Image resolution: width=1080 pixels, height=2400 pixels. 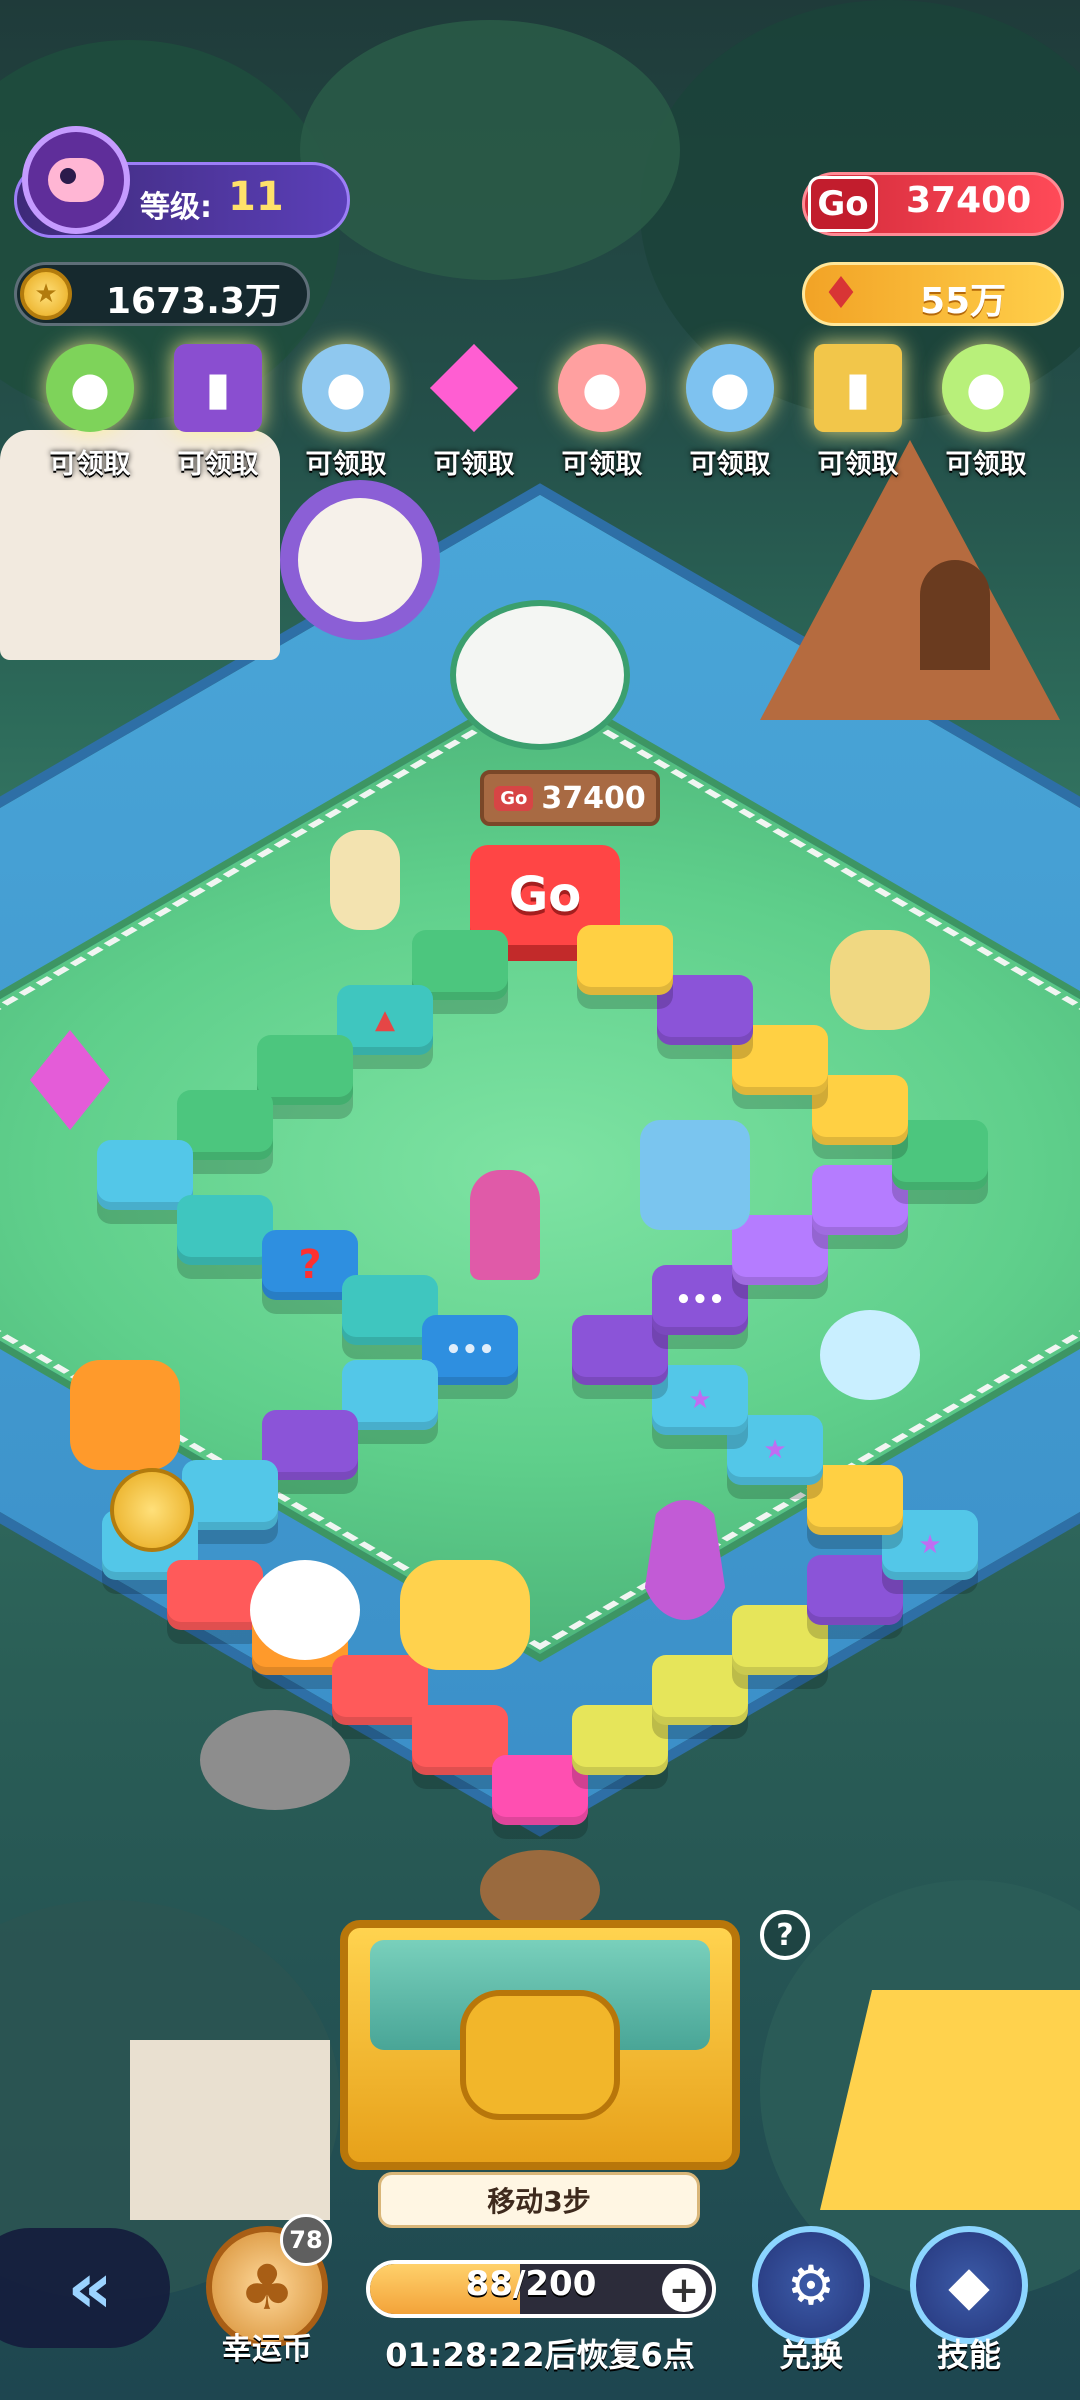 What do you see at coordinates (385, 1020) in the screenshot?
I see `arrow-icon: ▲` at bounding box center [385, 1020].